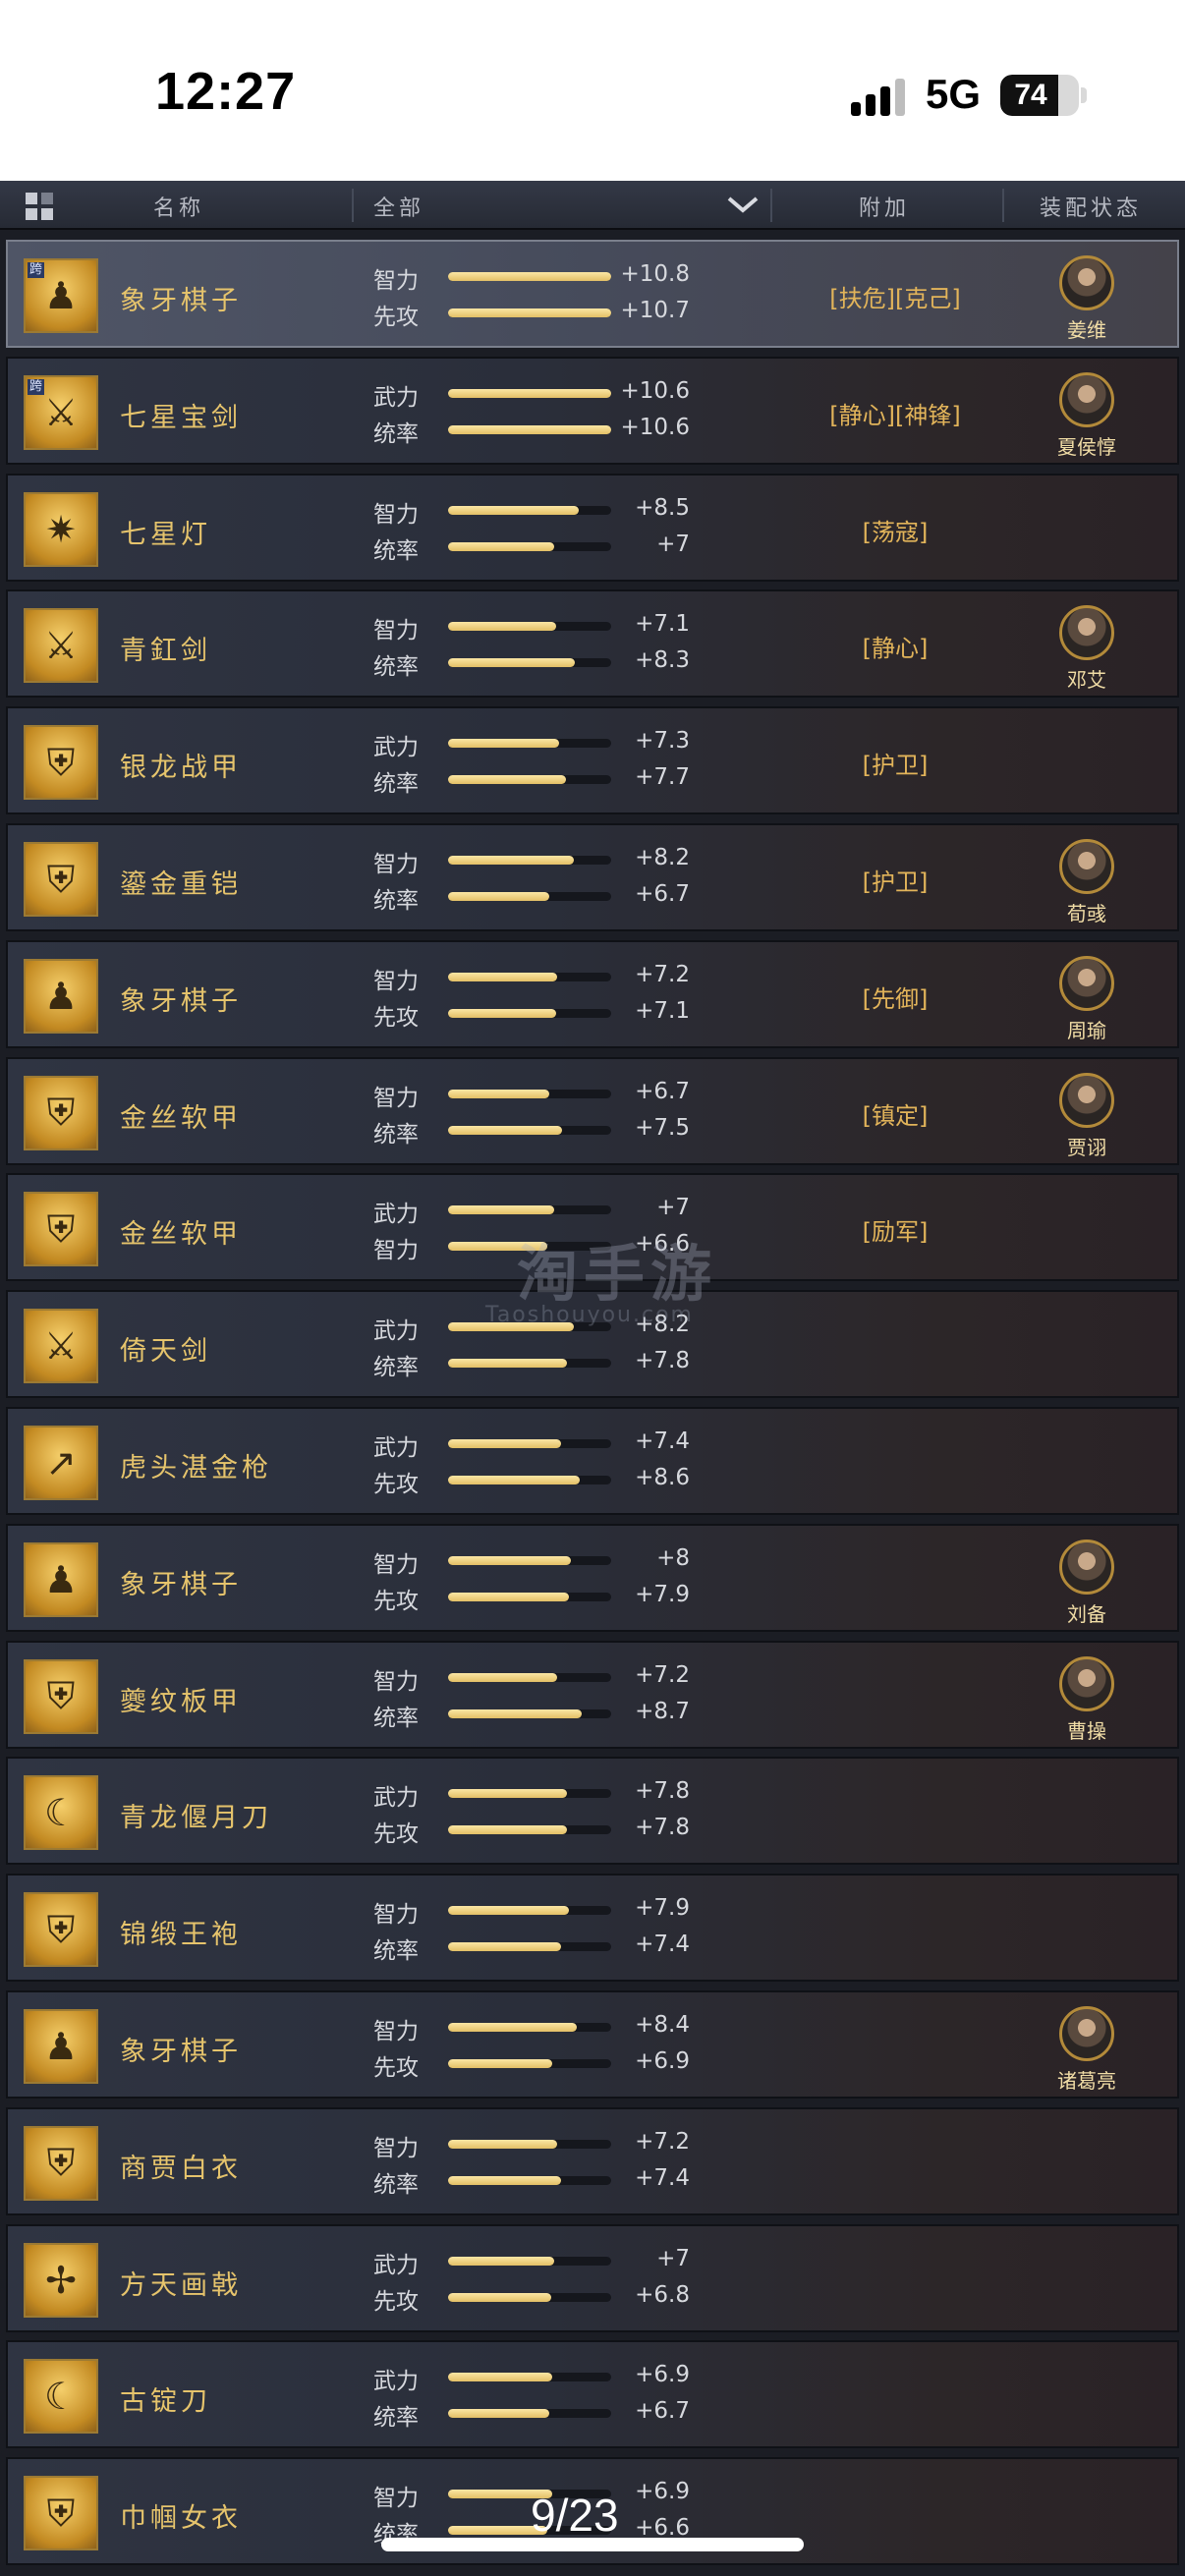 The height and width of the screenshot is (2576, 1185). What do you see at coordinates (181, 2052) in the screenshot?
I see `item-name: 象牙棋子` at bounding box center [181, 2052].